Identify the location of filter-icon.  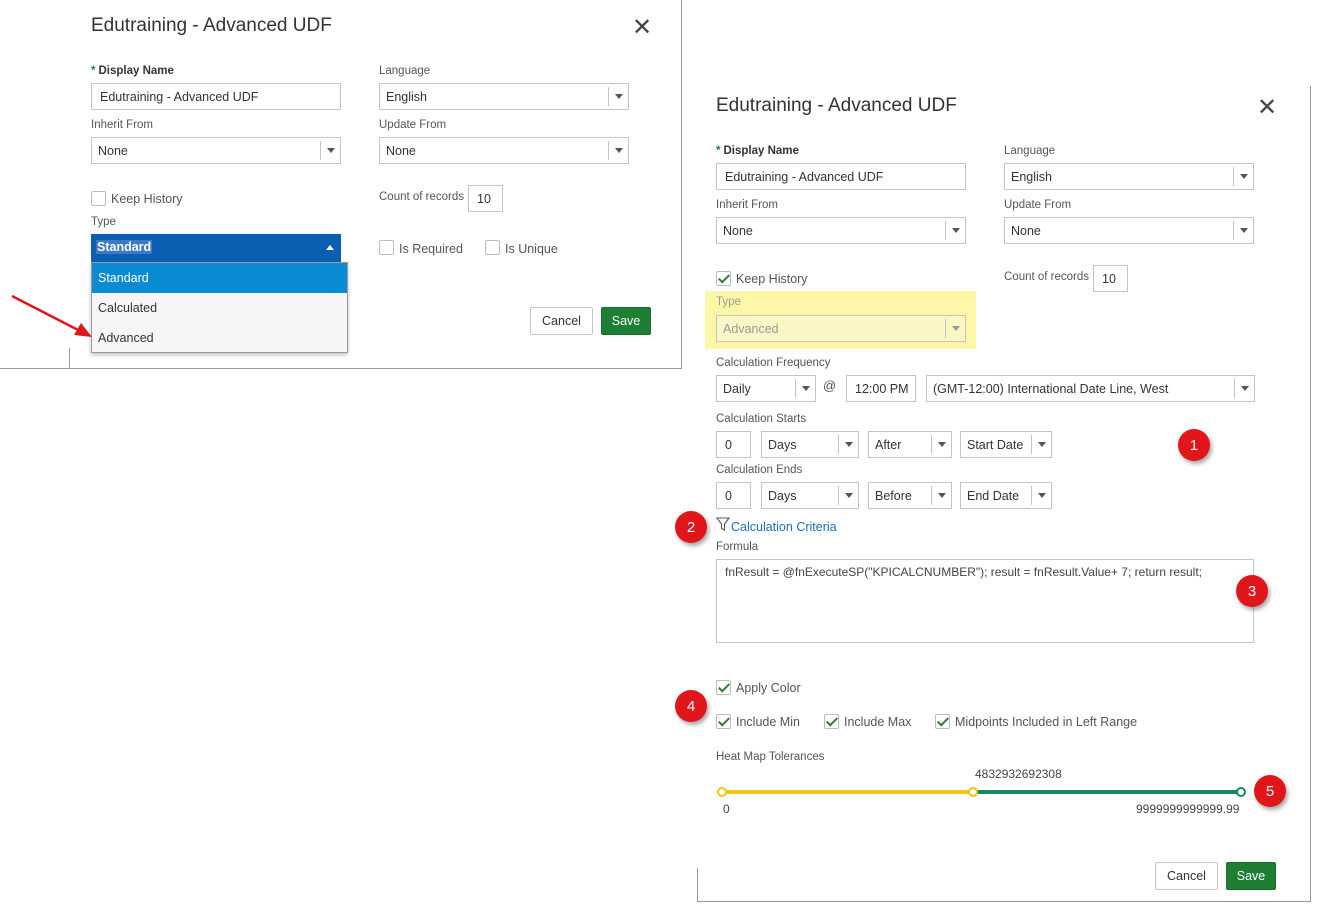
(723, 524).